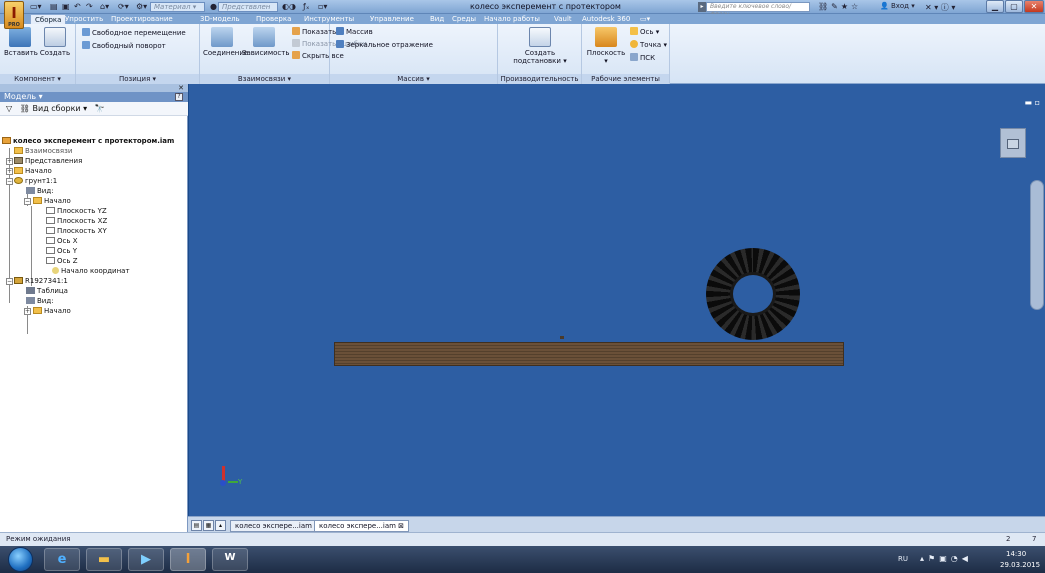 The width and height of the screenshot is (1045, 573). What do you see at coordinates (48, 161) in the screenshot?
I see `tree-item-representations: Представления` at bounding box center [48, 161].